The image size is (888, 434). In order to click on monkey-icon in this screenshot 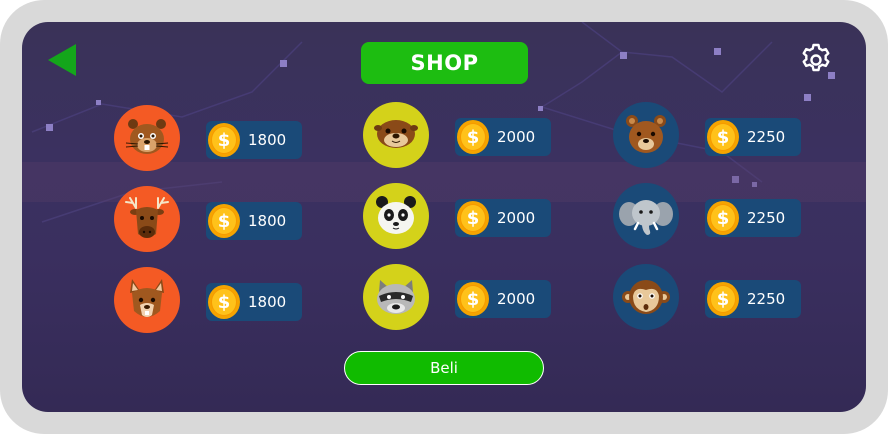, I will do `click(646, 297)`.